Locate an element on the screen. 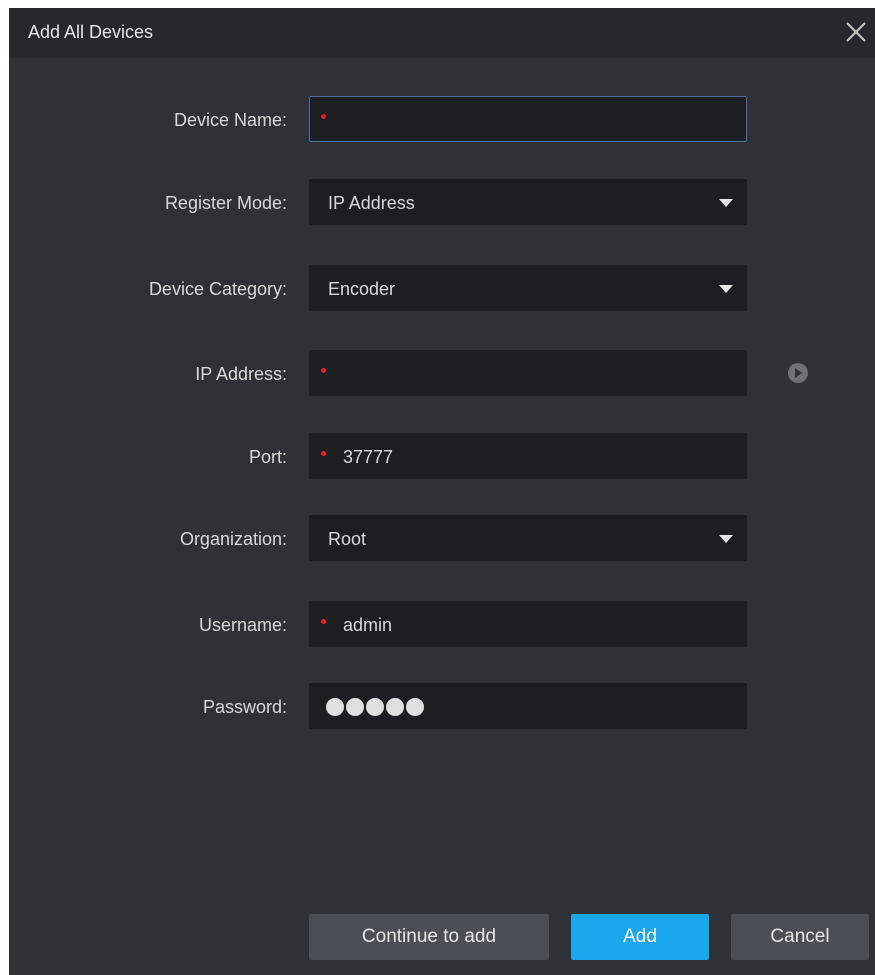 This screenshot has width=875, height=975. password-input is located at coordinates (528, 706).